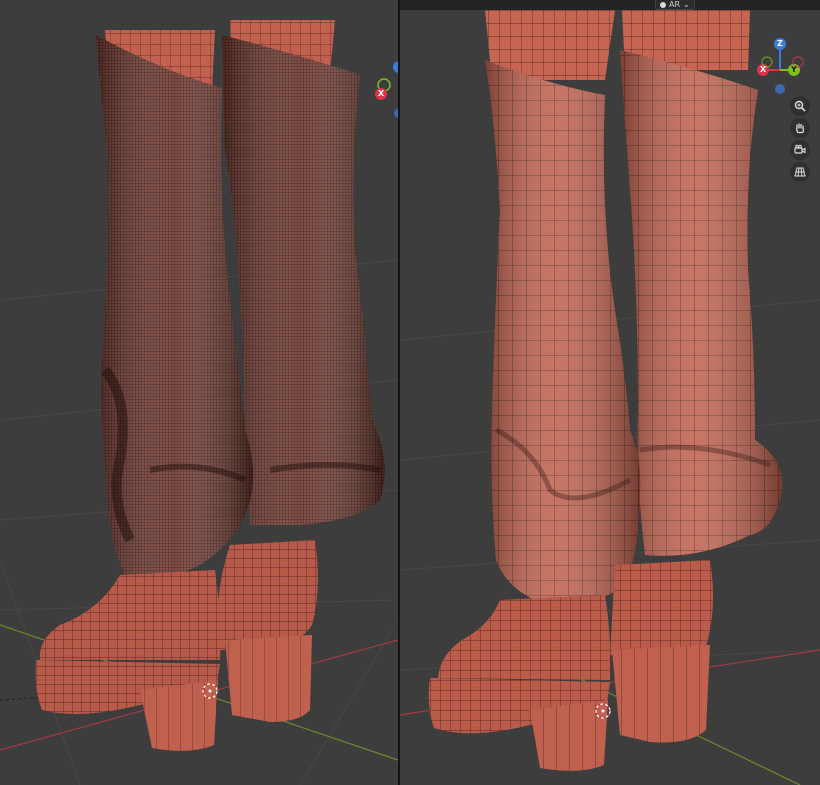  What do you see at coordinates (686, 4) in the screenshot?
I see `chevron-down-icon: ⌄` at bounding box center [686, 4].